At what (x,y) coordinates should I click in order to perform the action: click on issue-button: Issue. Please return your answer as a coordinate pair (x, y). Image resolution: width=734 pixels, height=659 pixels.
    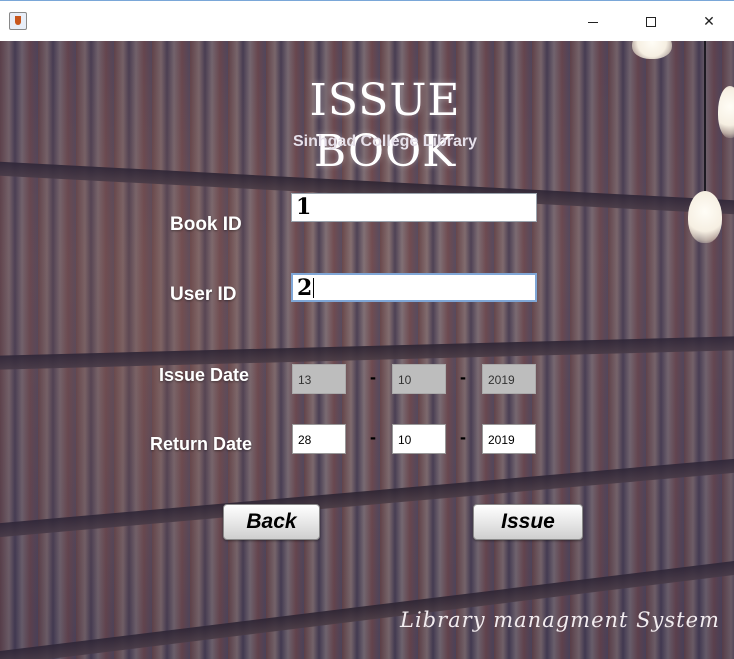
    Looking at the image, I should click on (528, 522).